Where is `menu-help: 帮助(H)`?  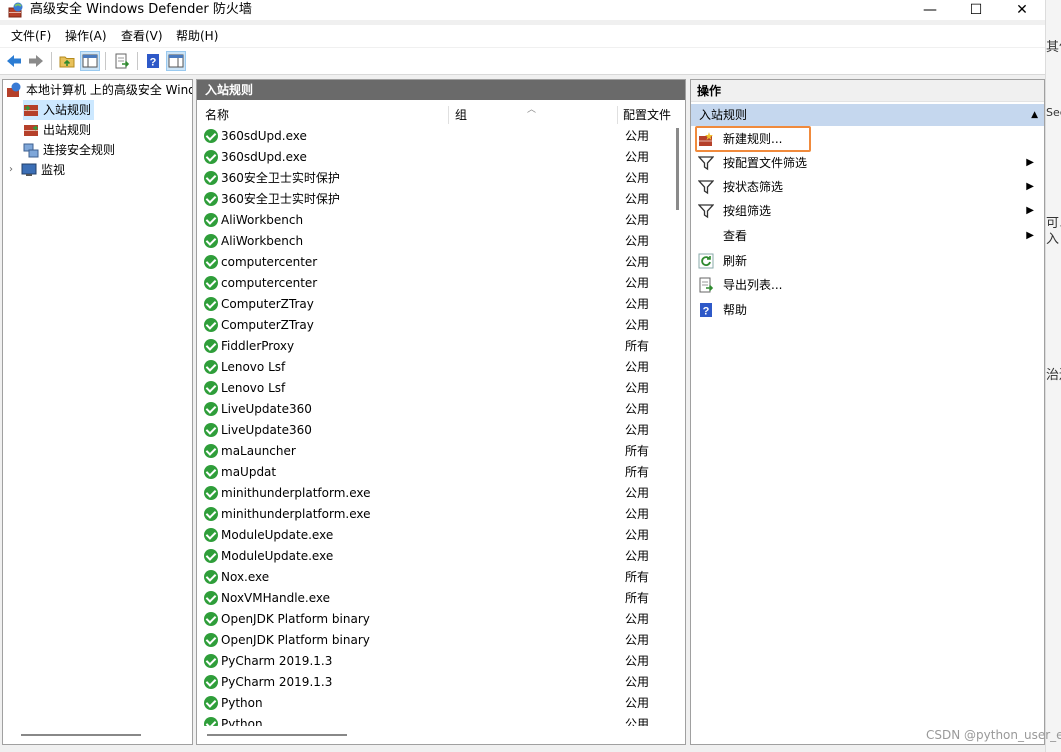
menu-help: 帮助(H) is located at coordinates (197, 36).